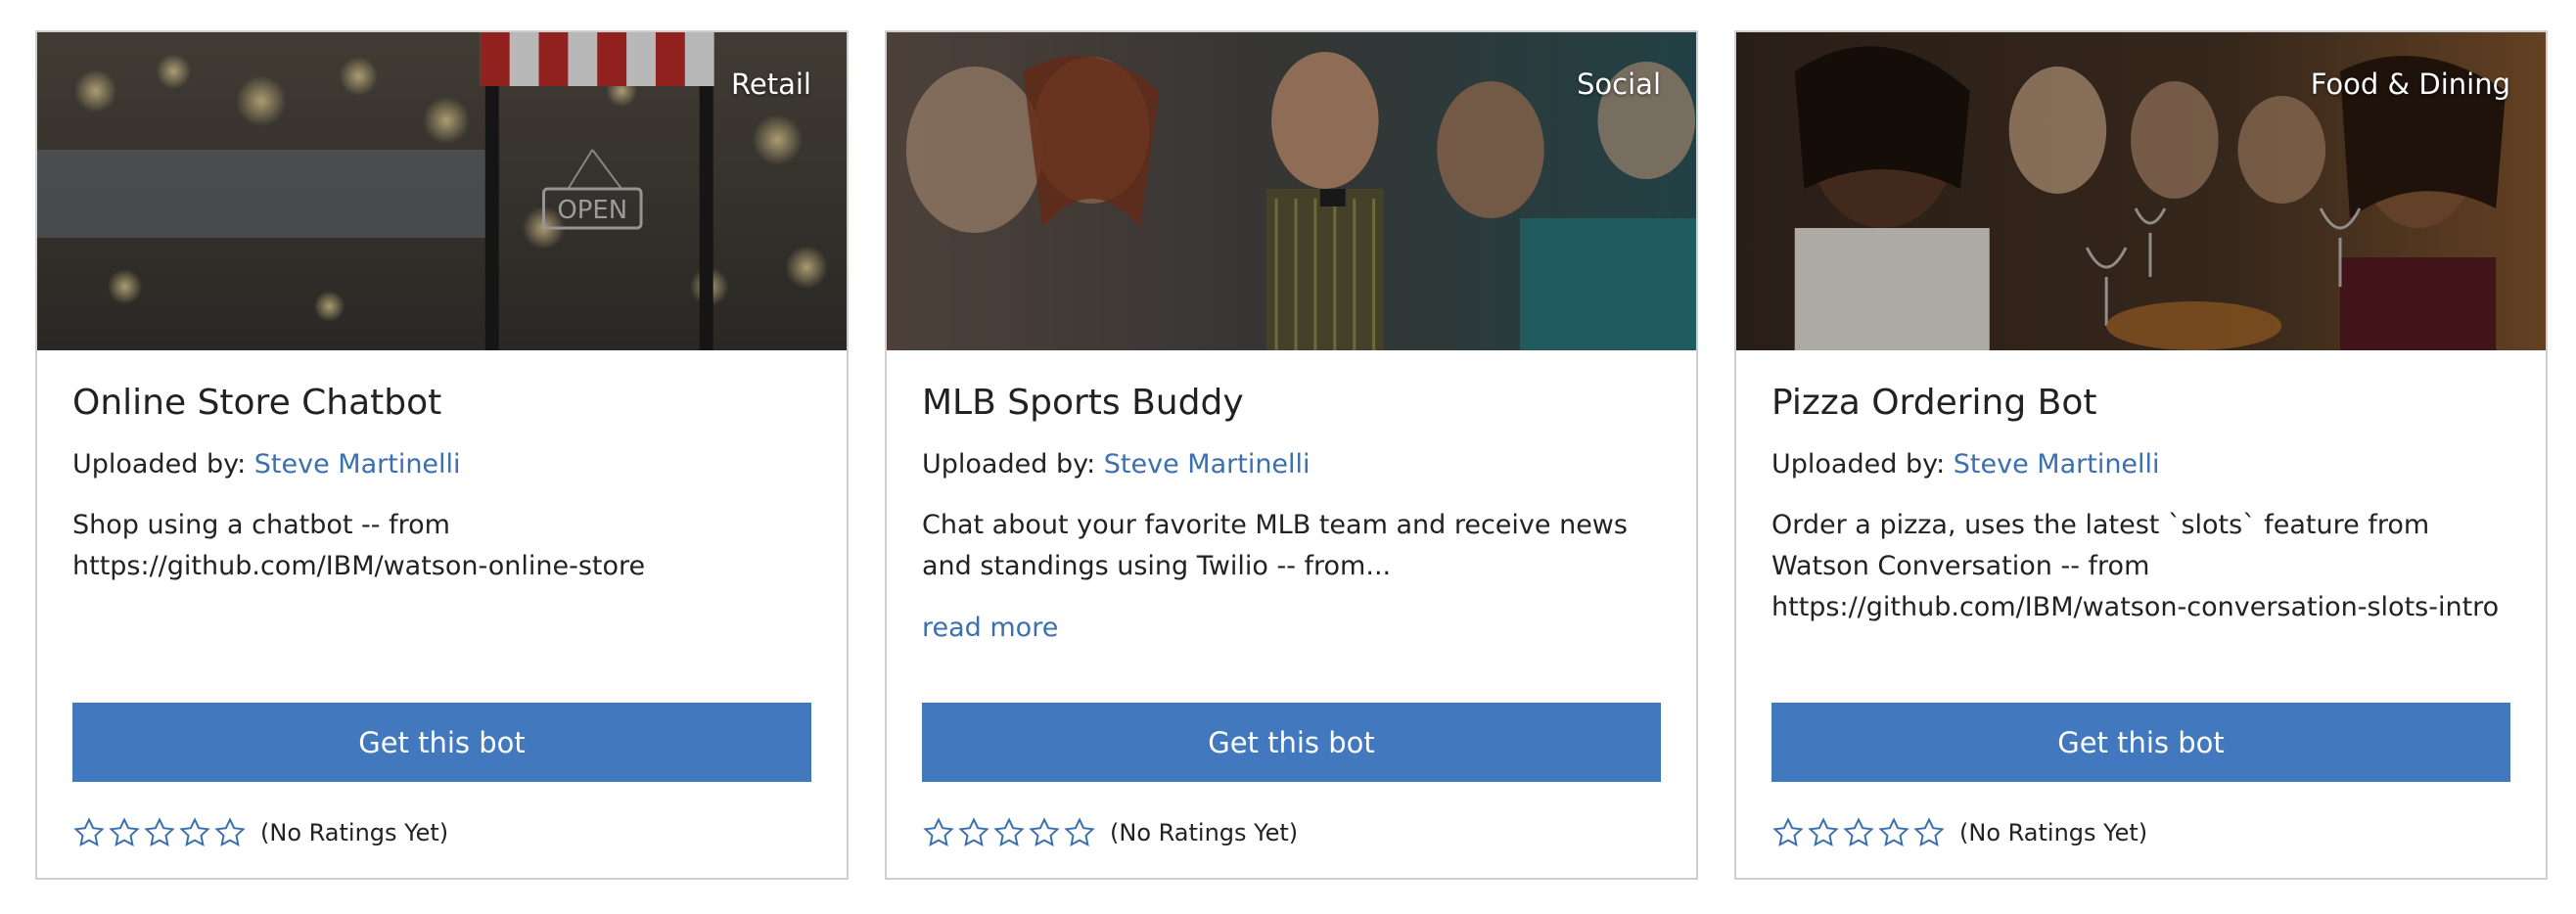 This screenshot has height=914, width=2576. What do you see at coordinates (1083, 403) in the screenshot?
I see `card-title: MLB Sports Buddy` at bounding box center [1083, 403].